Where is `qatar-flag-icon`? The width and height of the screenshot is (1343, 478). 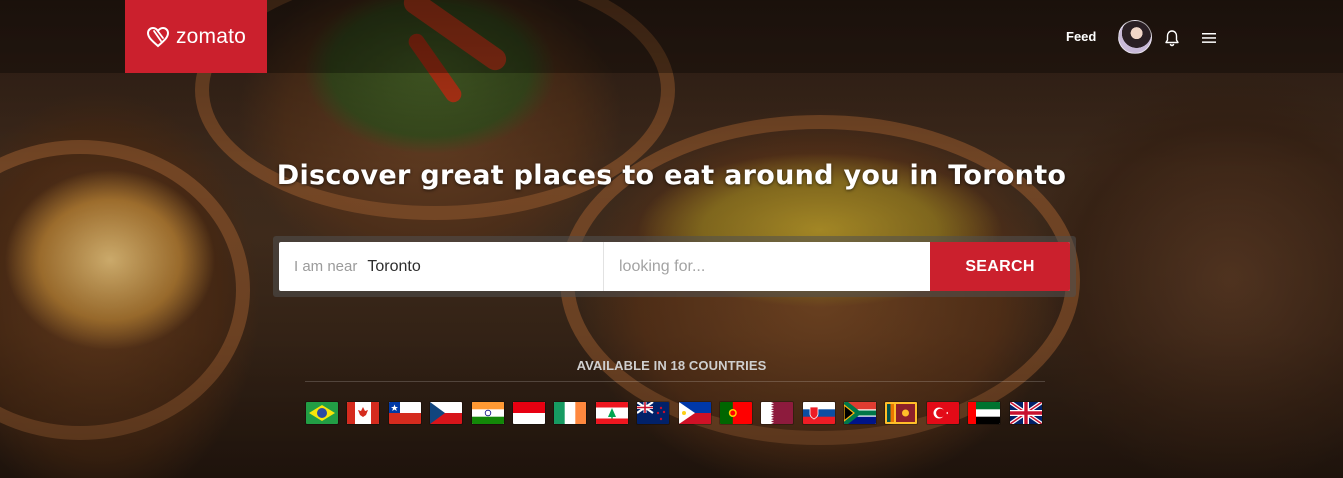 qatar-flag-icon is located at coordinates (777, 413).